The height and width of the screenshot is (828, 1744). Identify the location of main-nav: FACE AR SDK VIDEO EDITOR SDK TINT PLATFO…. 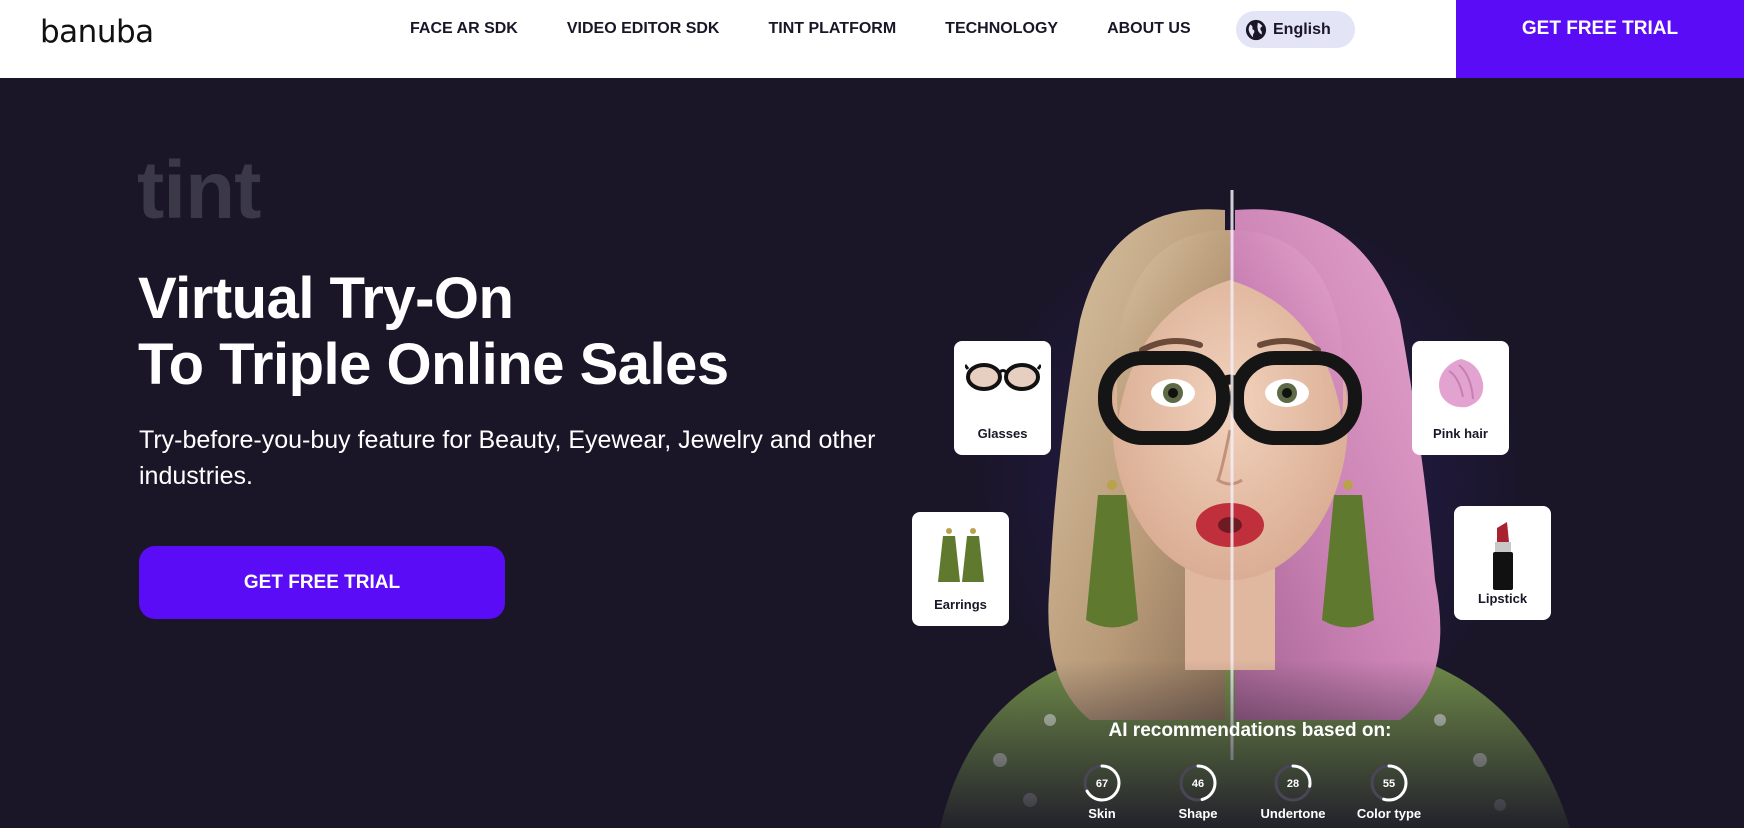
(825, 29).